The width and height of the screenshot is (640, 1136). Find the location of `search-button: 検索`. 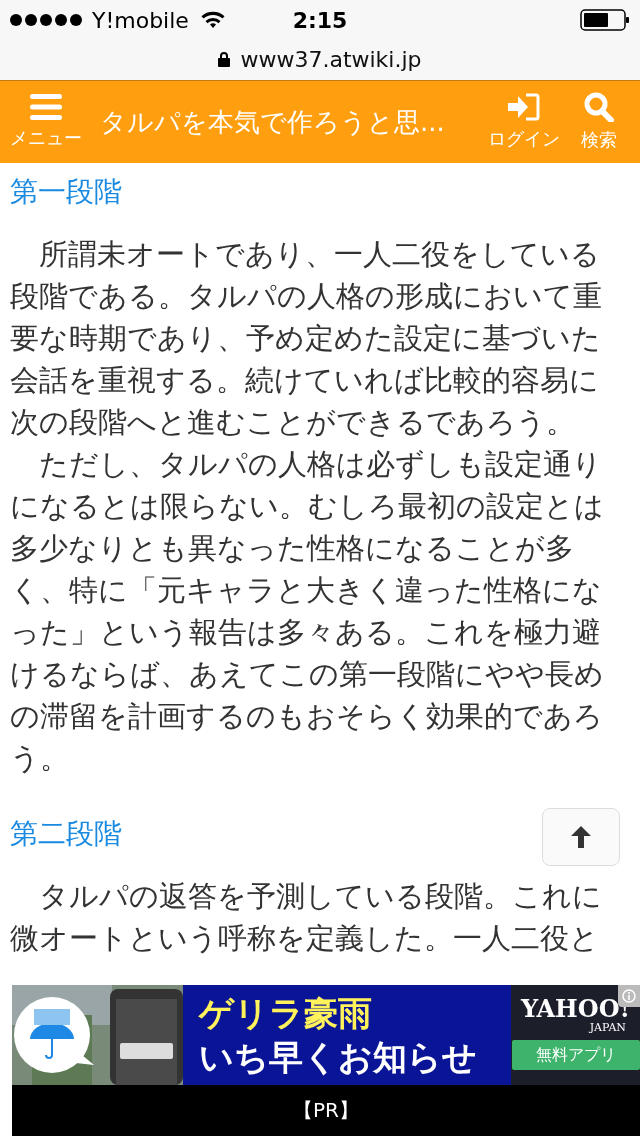

search-button: 検索 is located at coordinates (599, 122).